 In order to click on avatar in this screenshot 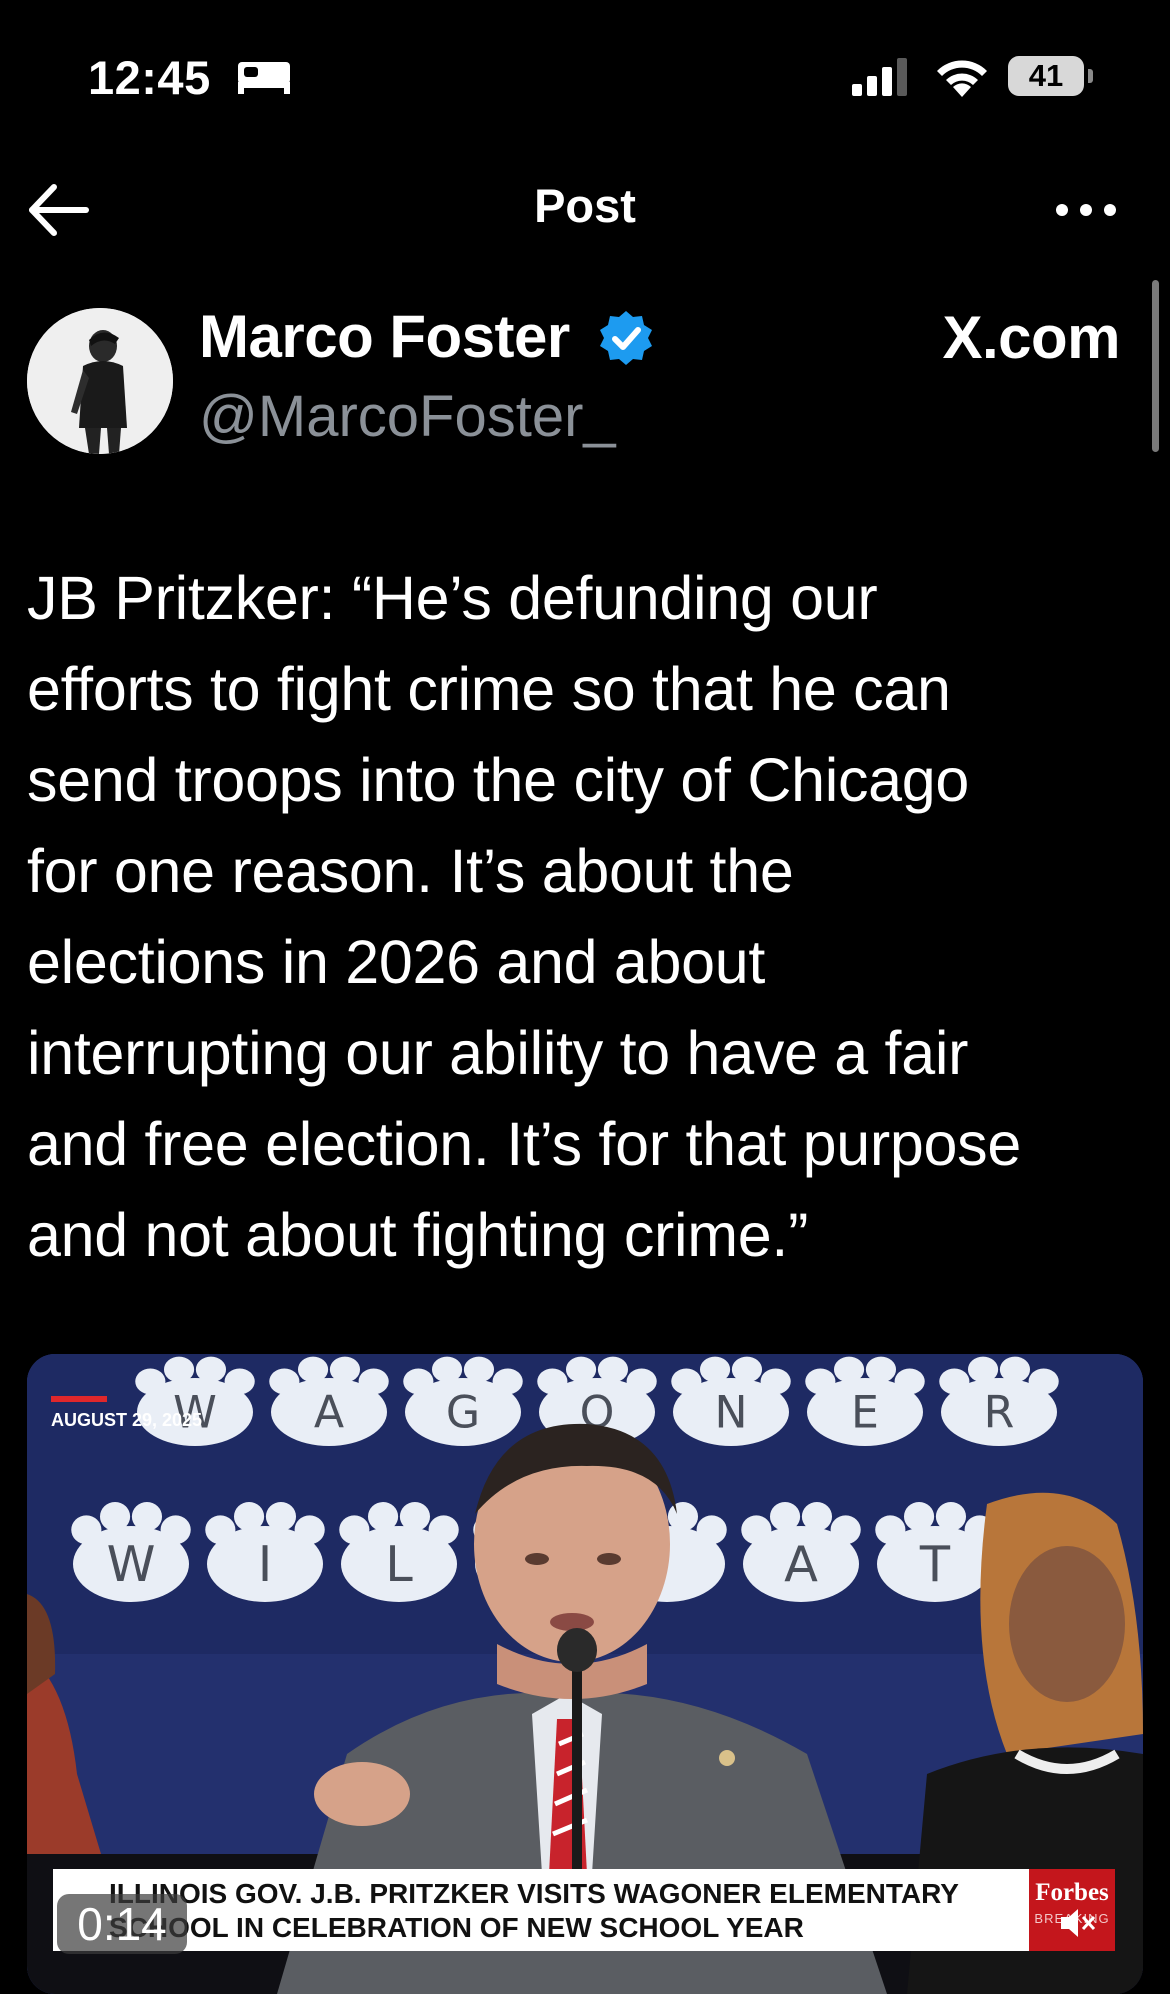, I will do `click(100, 381)`.